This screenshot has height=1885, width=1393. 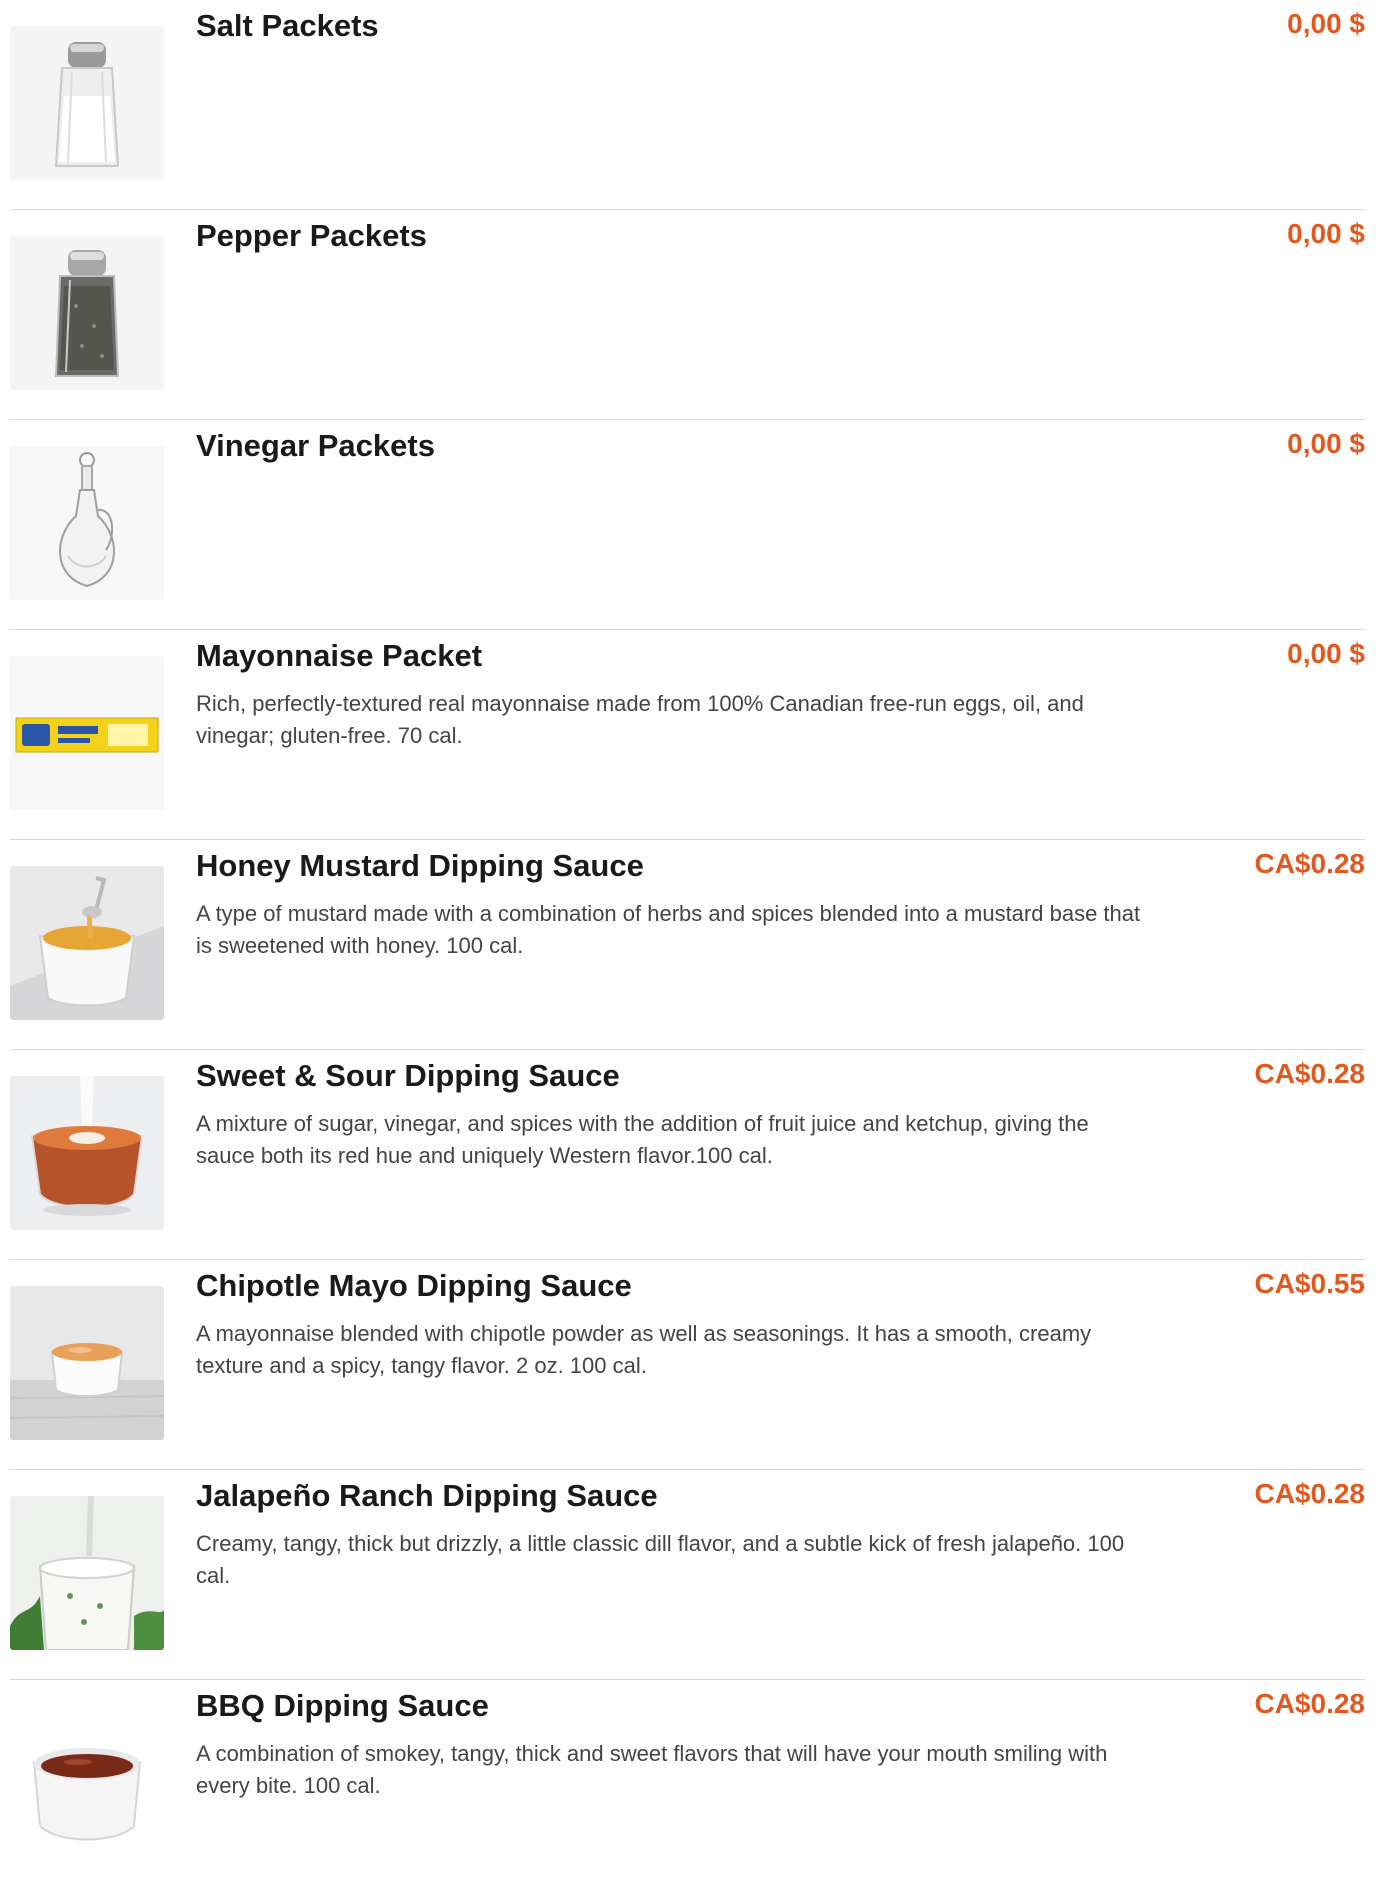 I want to click on item-name: Mayonnaise Packet, so click(x=339, y=655).